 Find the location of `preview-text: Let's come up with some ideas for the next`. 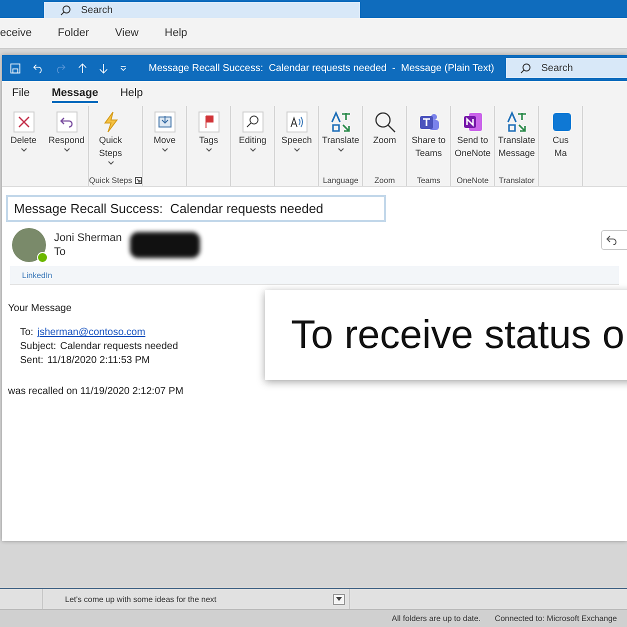

preview-text: Let's come up with some ideas for the next is located at coordinates (140, 599).